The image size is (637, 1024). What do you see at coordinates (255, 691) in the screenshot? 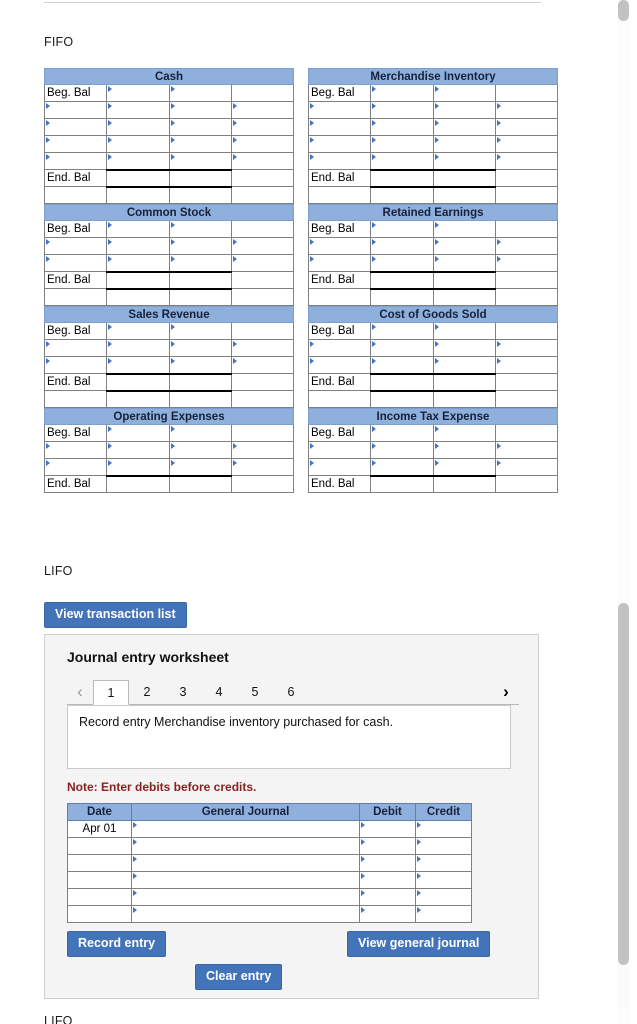
I see `worksheet-tab-5: 5` at bounding box center [255, 691].